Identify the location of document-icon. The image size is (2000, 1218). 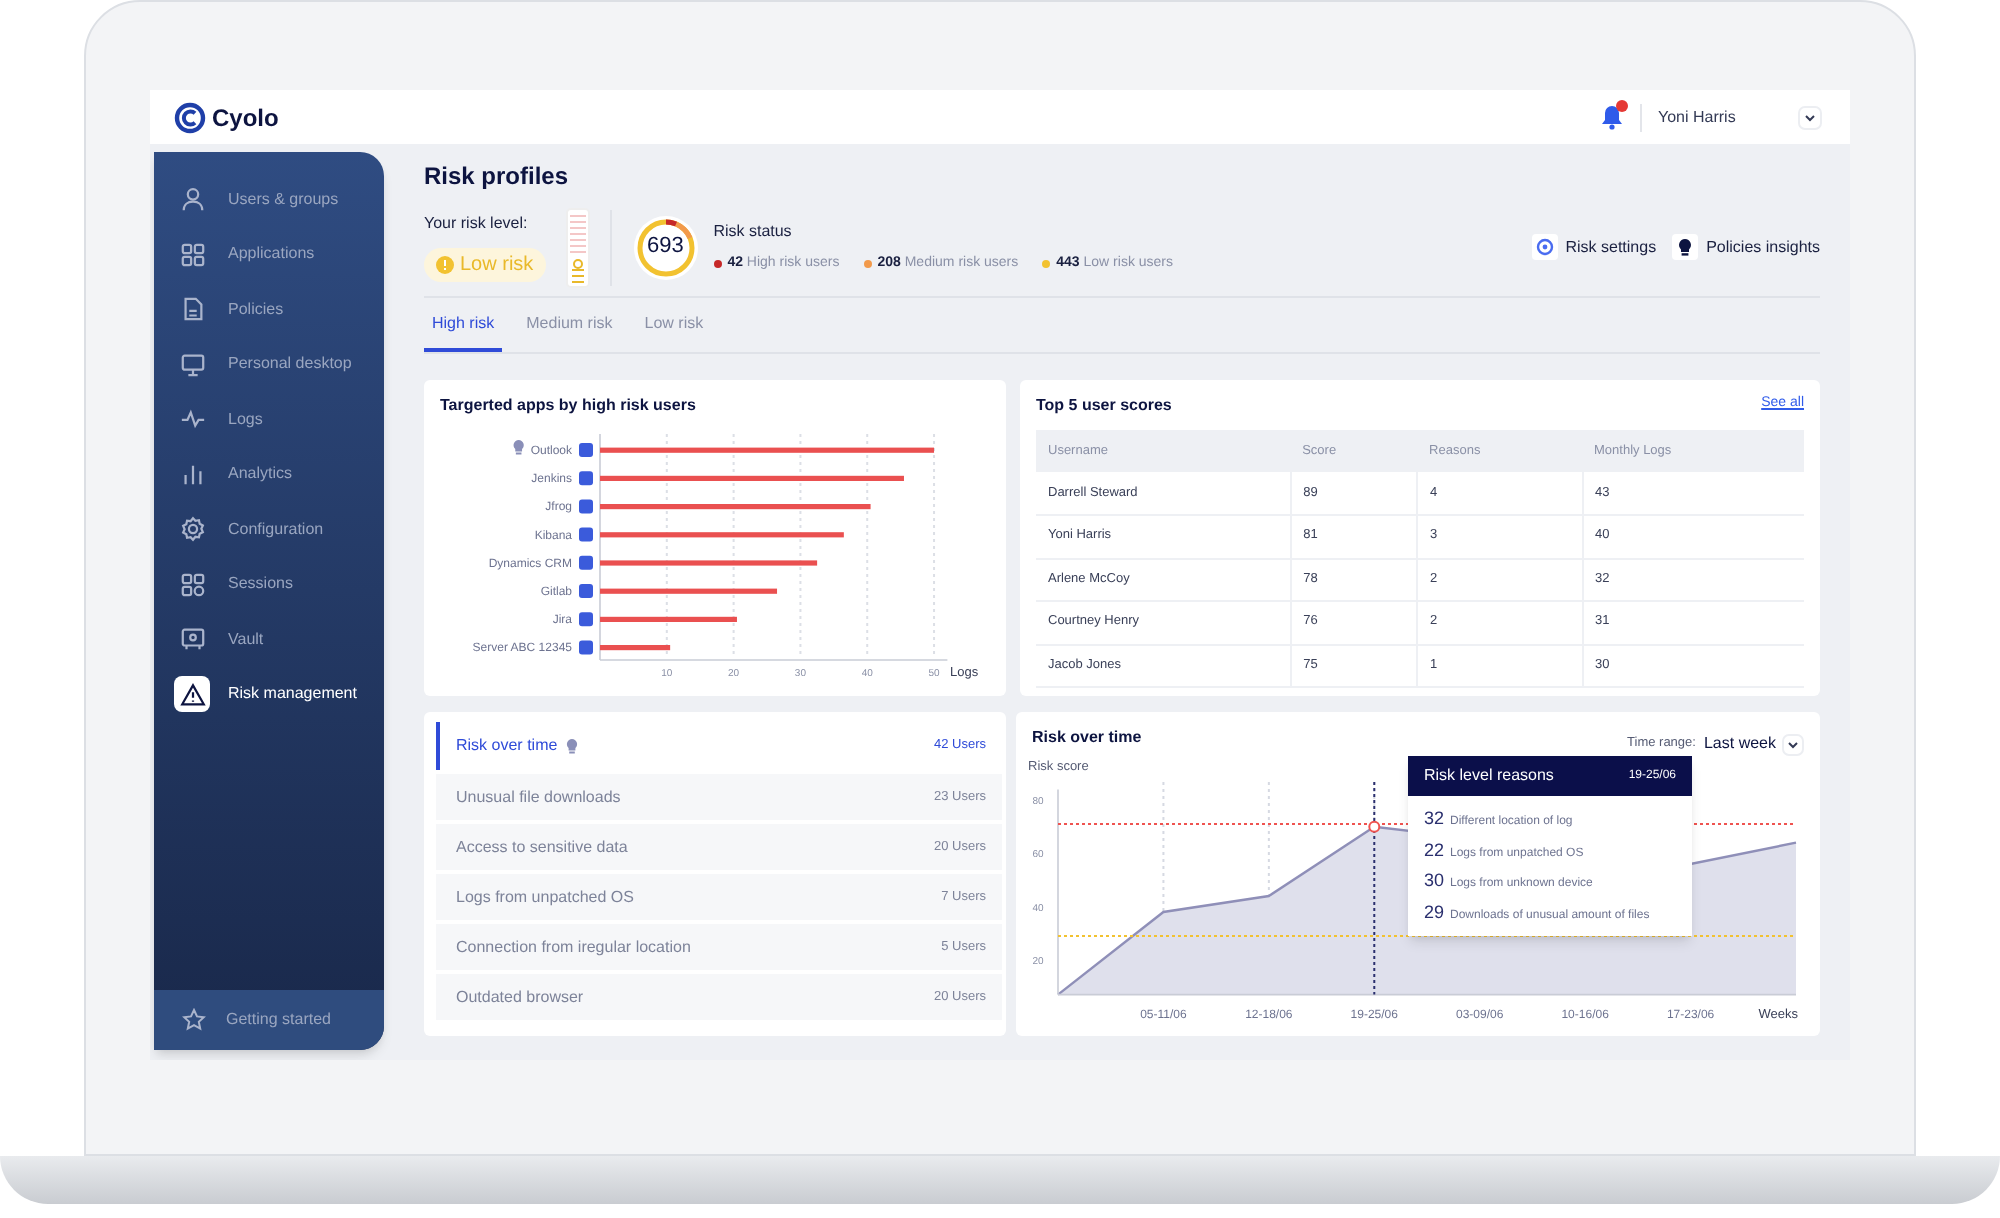
(192, 309).